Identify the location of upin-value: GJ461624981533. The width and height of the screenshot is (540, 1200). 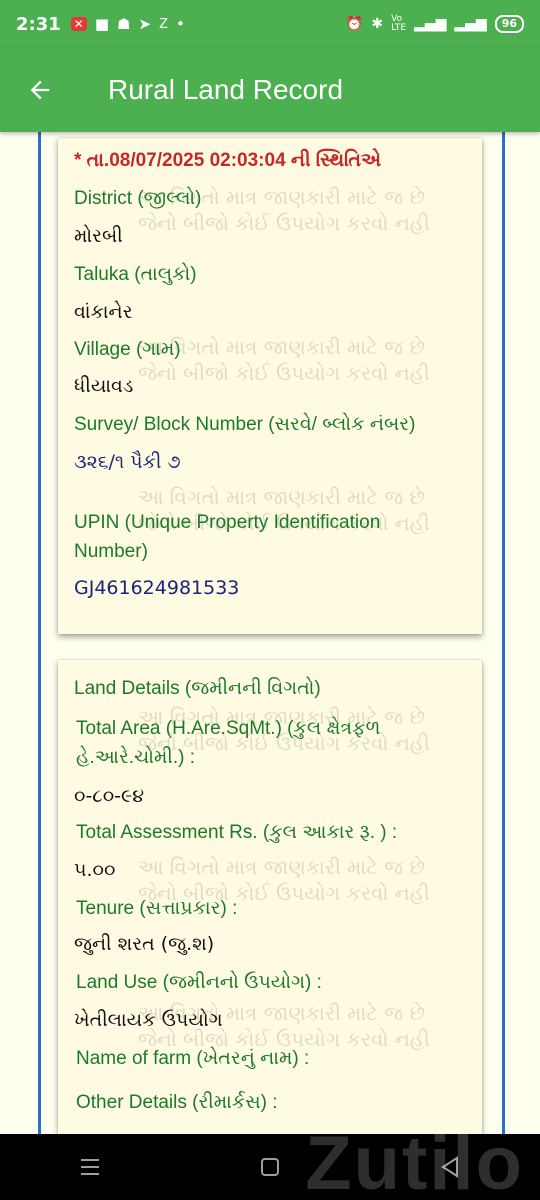
(157, 588).